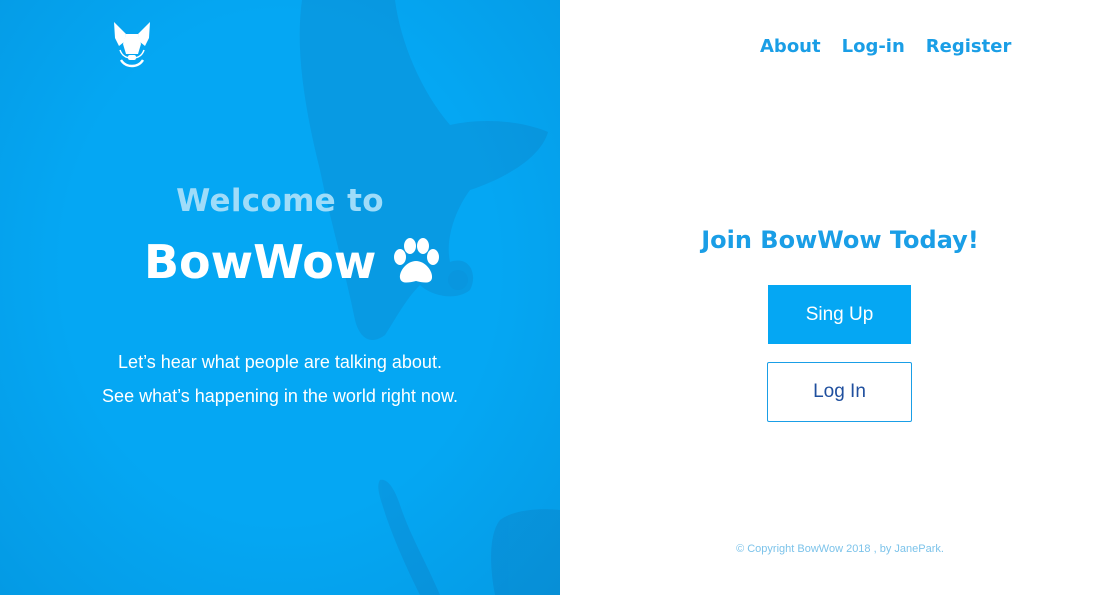  I want to click on paw-icon, so click(417, 260).